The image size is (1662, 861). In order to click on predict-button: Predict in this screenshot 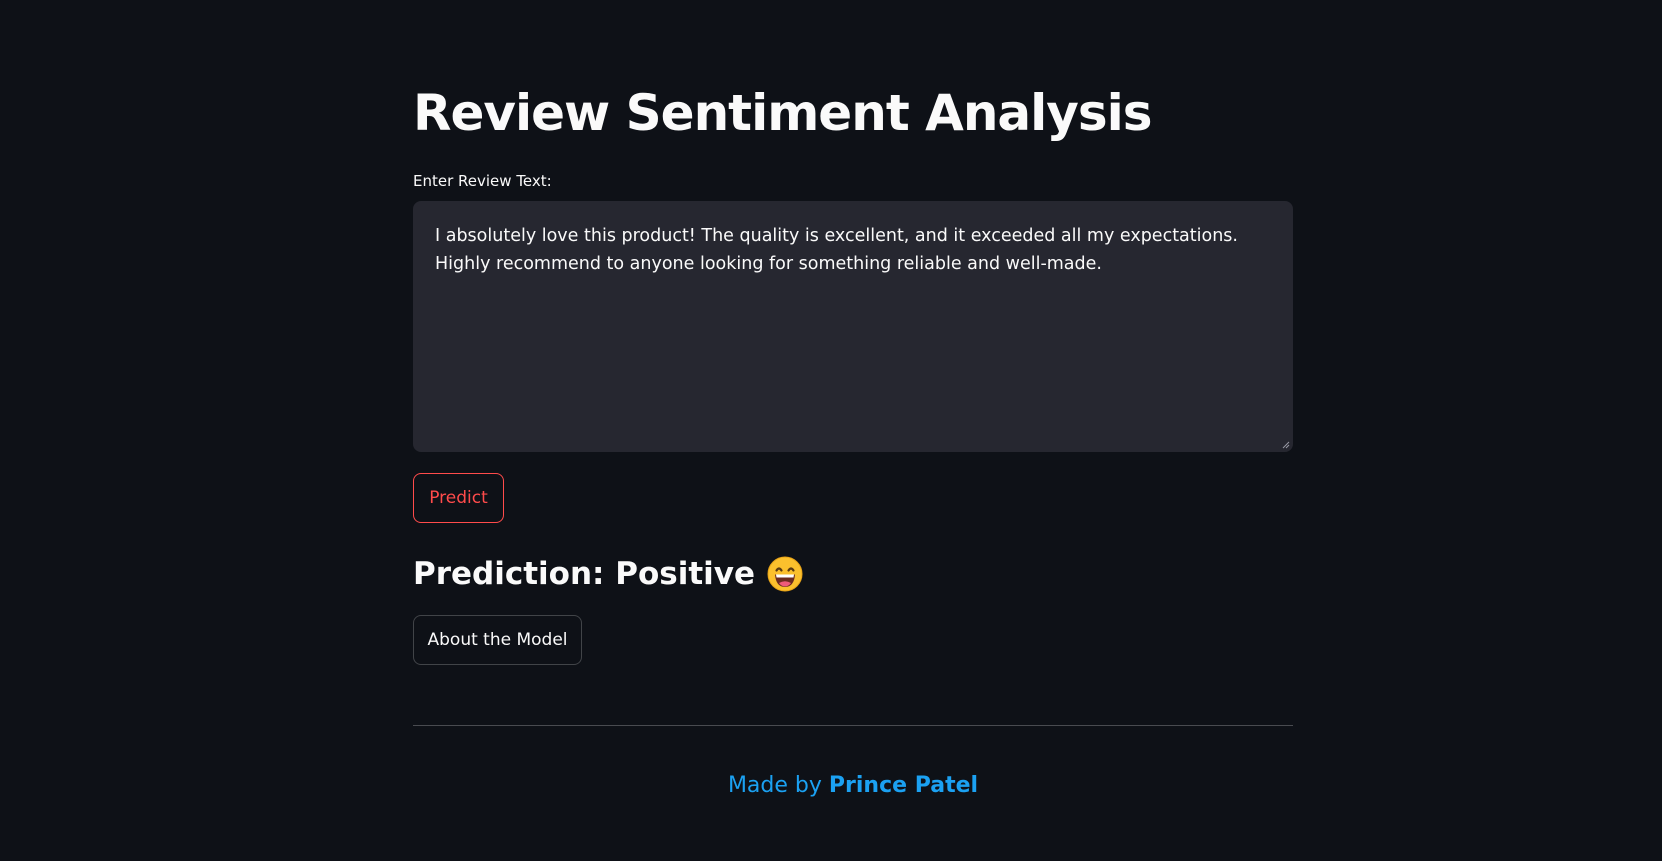, I will do `click(458, 498)`.